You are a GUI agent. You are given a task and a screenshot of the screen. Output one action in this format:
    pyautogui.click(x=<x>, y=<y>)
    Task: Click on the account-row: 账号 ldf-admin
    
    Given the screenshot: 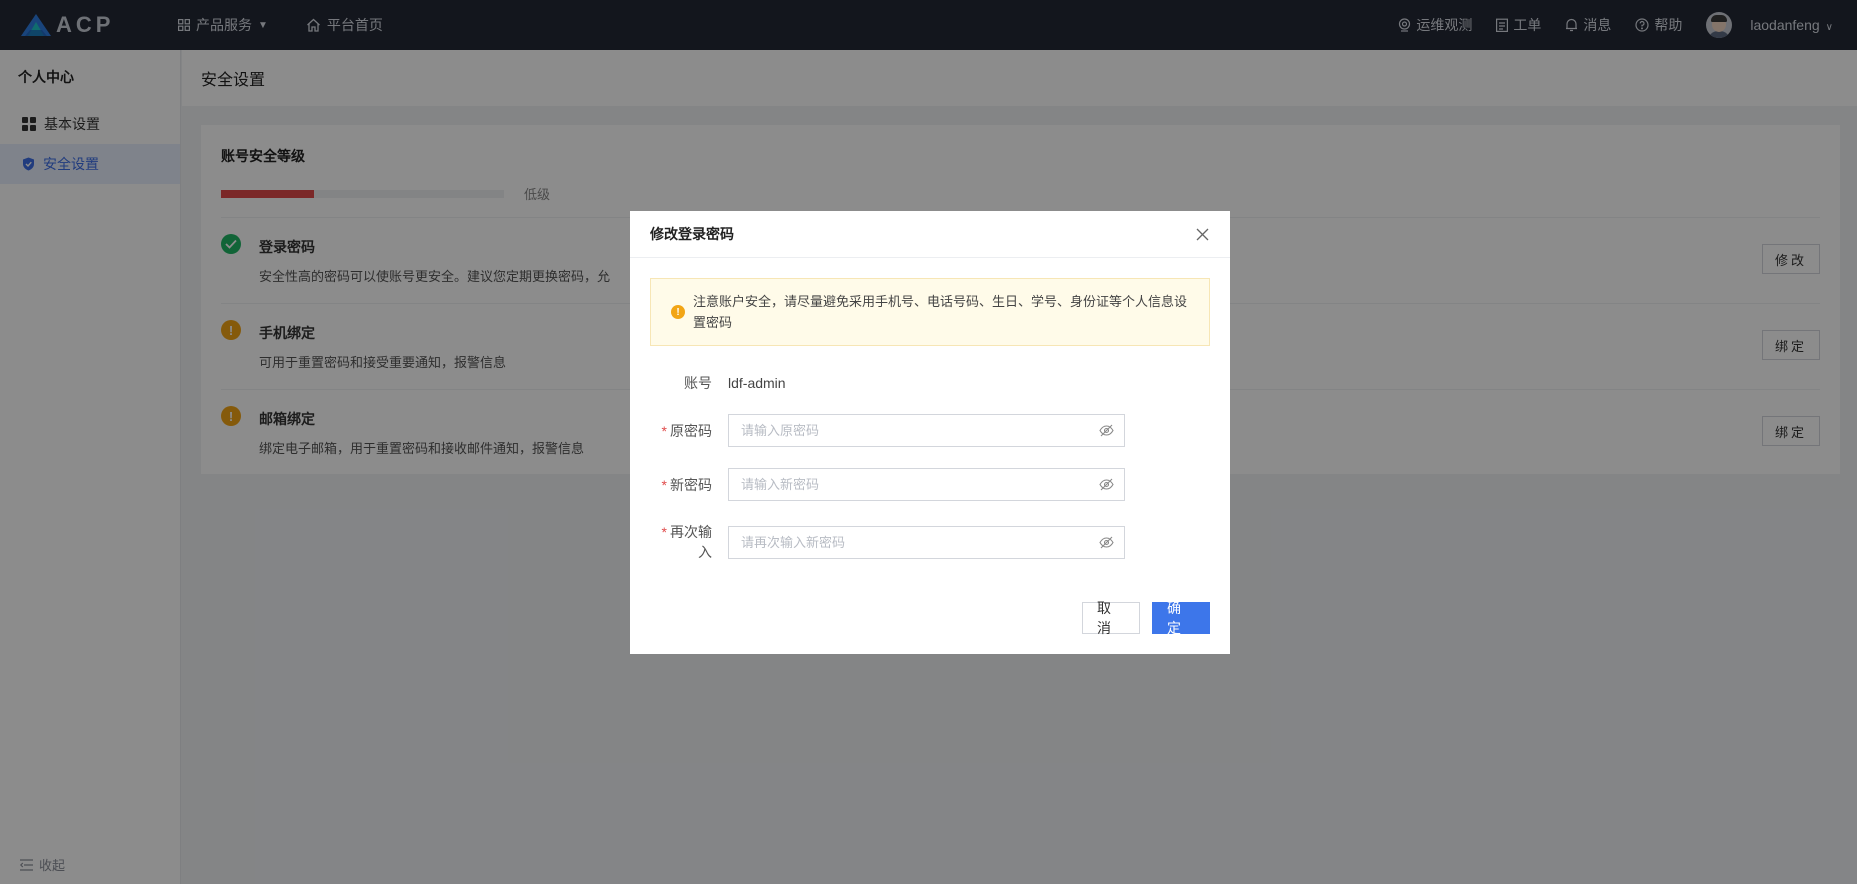 What is the action you would take?
    pyautogui.click(x=940, y=383)
    